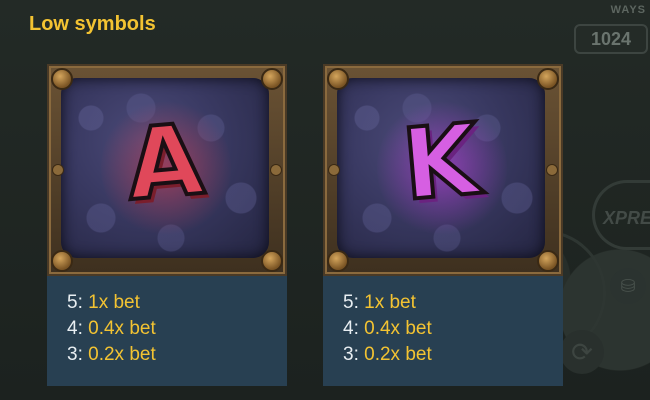 The width and height of the screenshot is (650, 400). Describe the element at coordinates (628, 10) in the screenshot. I see `ways-label: WAYS` at that location.